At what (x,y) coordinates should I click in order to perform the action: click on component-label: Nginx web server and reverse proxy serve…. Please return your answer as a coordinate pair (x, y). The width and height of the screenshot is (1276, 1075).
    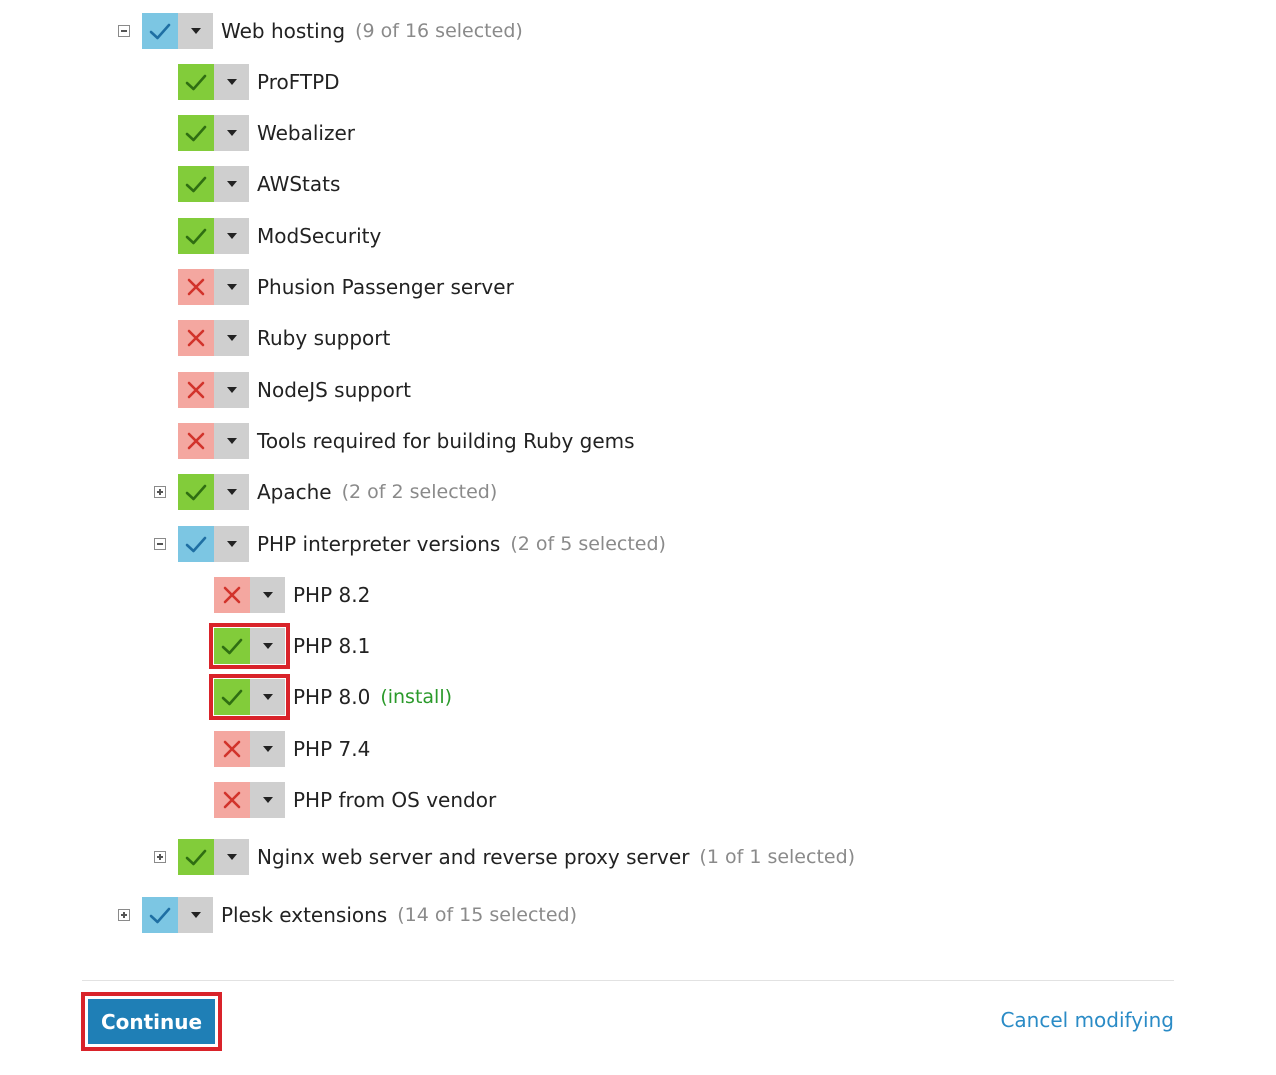
    Looking at the image, I should click on (473, 857).